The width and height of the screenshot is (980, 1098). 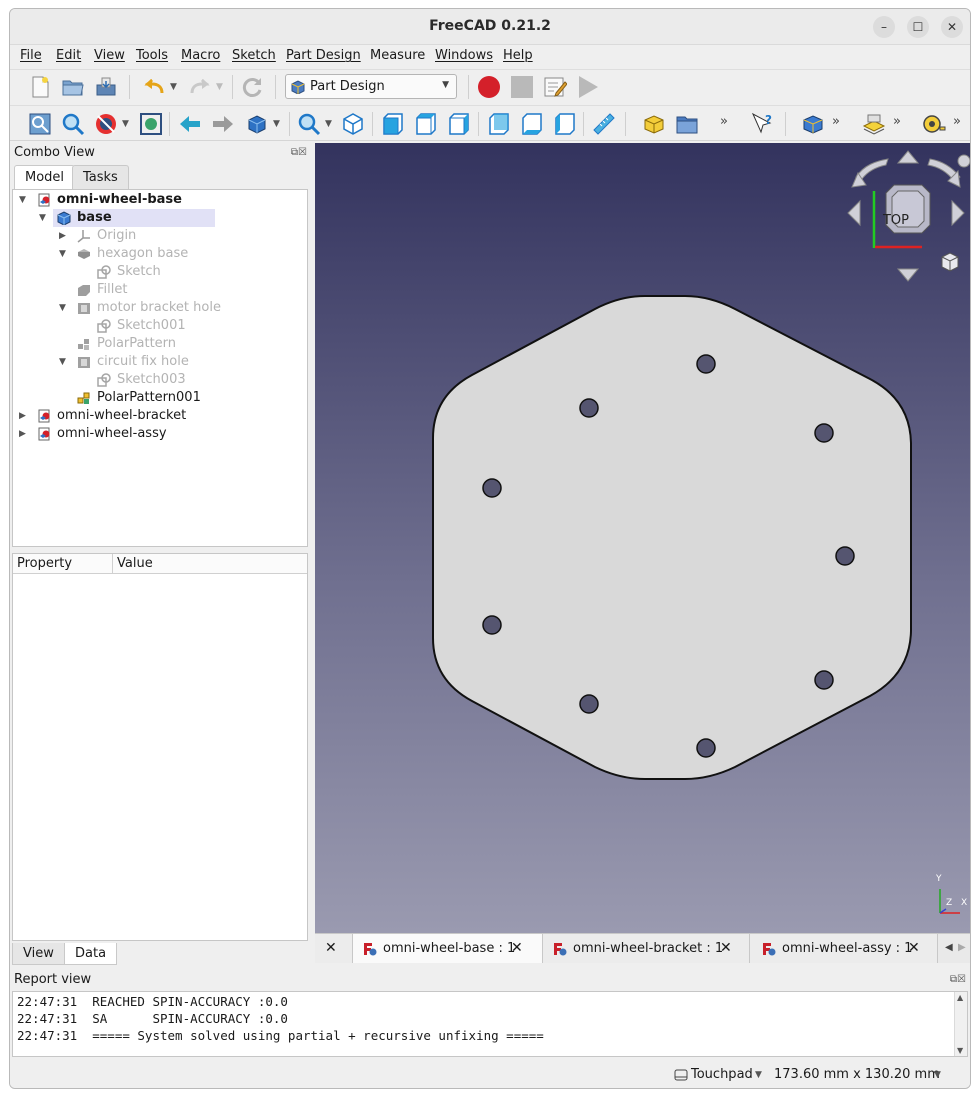 What do you see at coordinates (448, 948) in the screenshot?
I see `tab-omni-wheel-base: omni-wheel-base : 1 ✕` at bounding box center [448, 948].